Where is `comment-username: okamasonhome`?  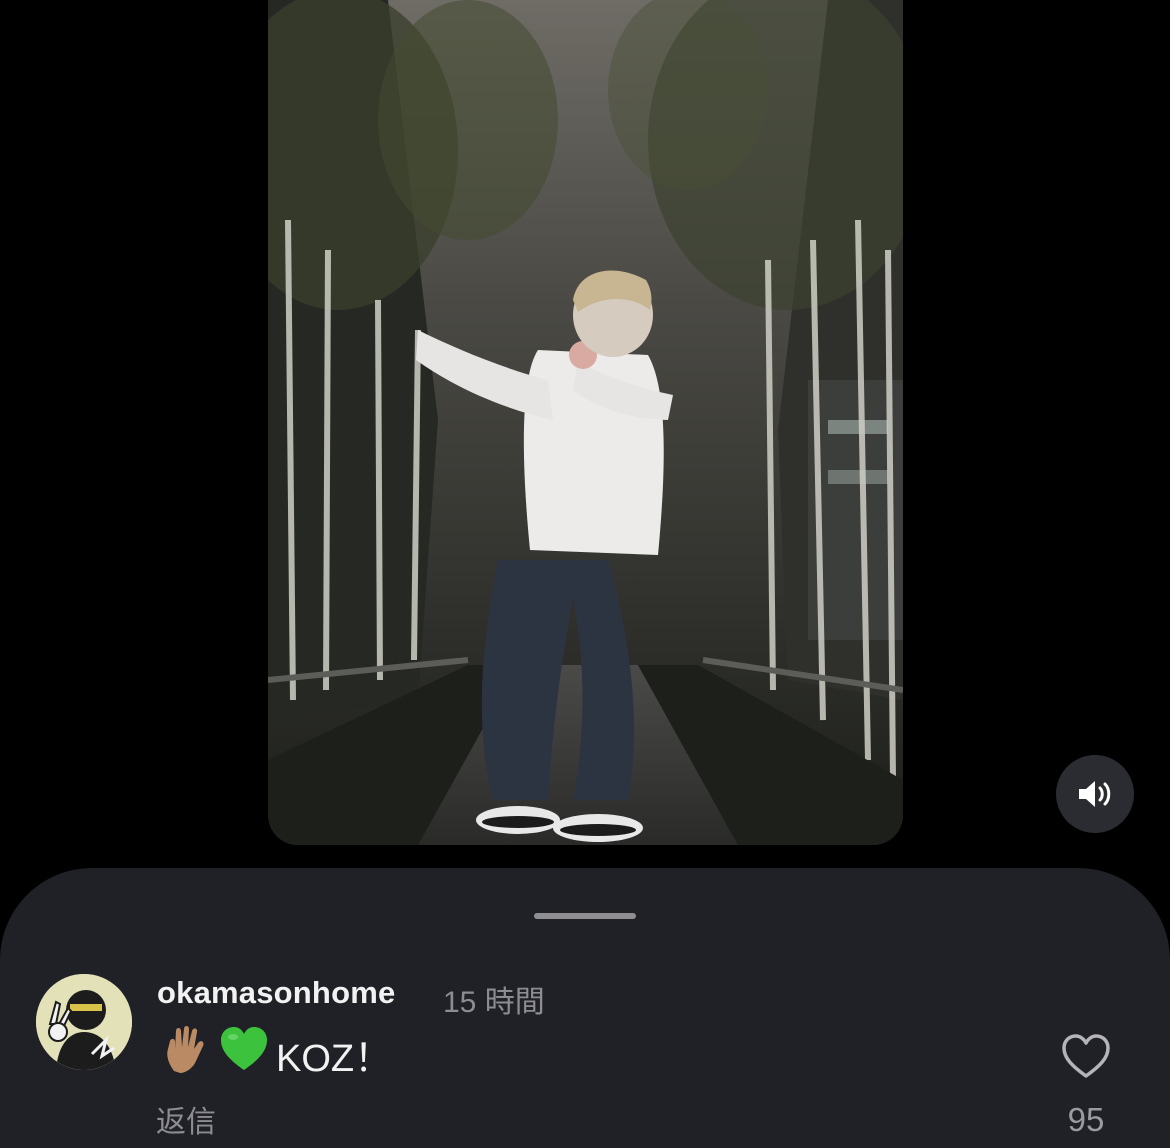 comment-username: okamasonhome is located at coordinates (276, 993).